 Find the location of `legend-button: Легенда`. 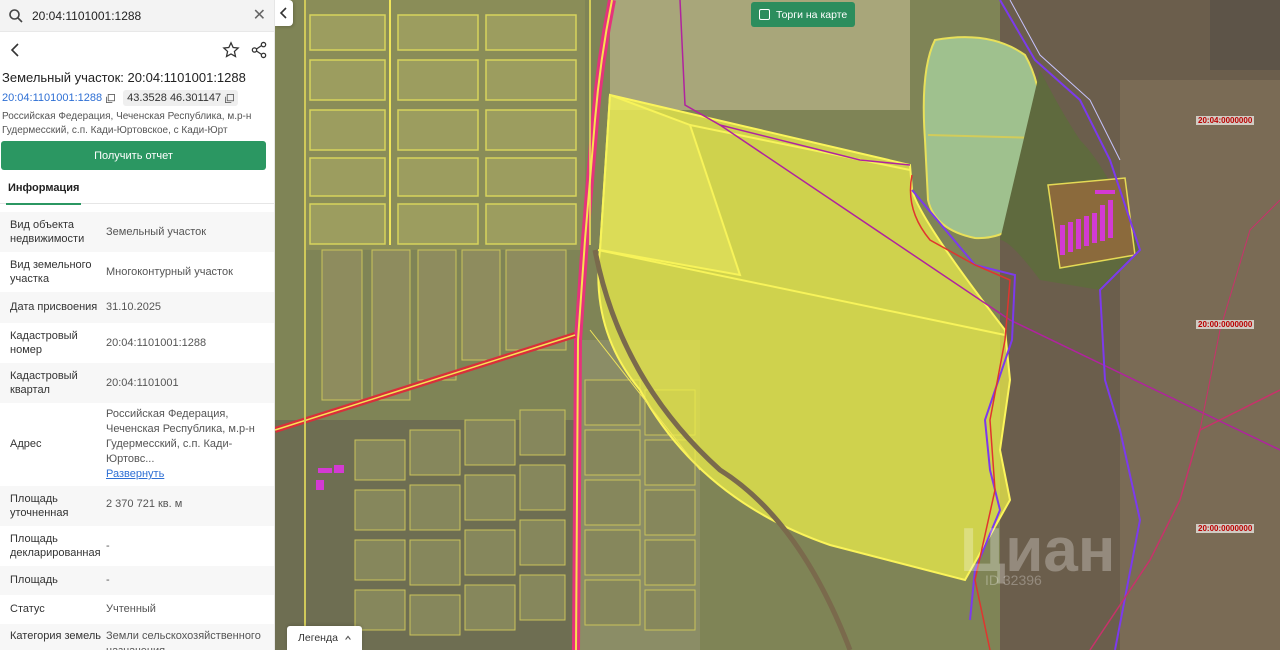

legend-button: Легенда is located at coordinates (324, 638).